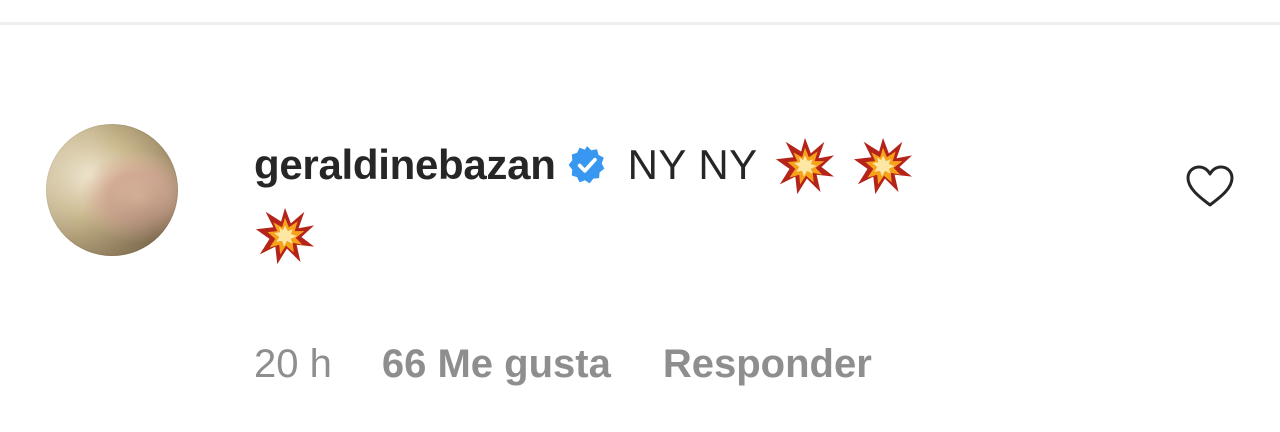 The height and width of the screenshot is (432, 1280). I want to click on comment-time: 20 h, so click(293, 364).